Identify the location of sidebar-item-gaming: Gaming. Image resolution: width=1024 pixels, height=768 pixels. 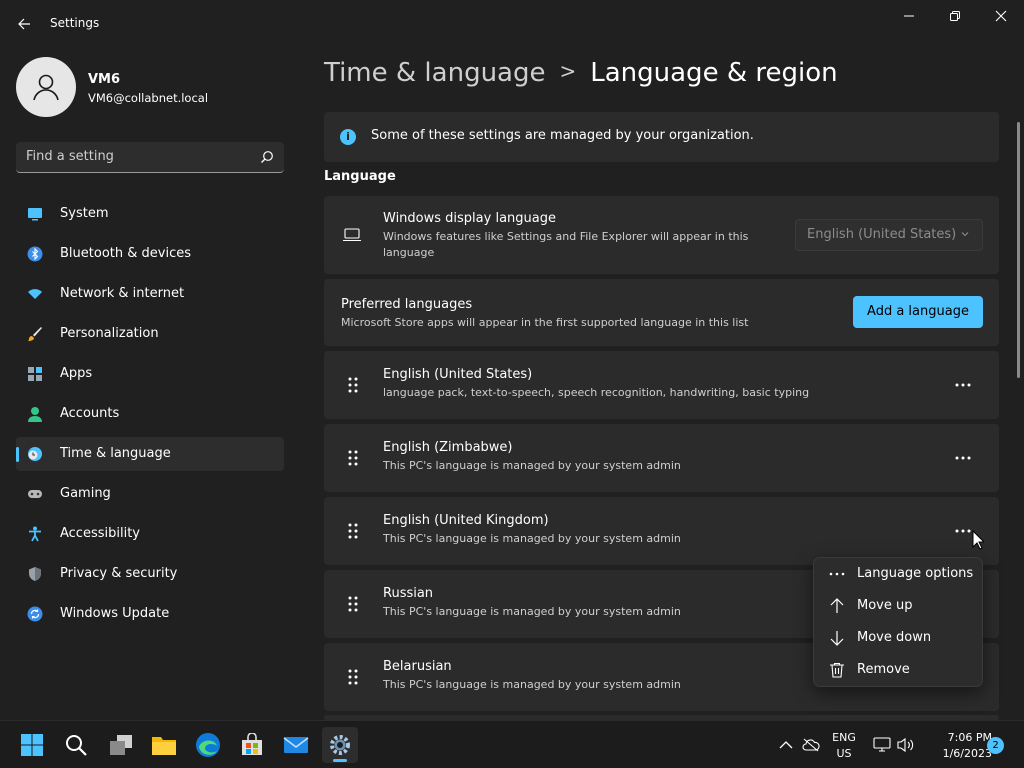
(150, 494).